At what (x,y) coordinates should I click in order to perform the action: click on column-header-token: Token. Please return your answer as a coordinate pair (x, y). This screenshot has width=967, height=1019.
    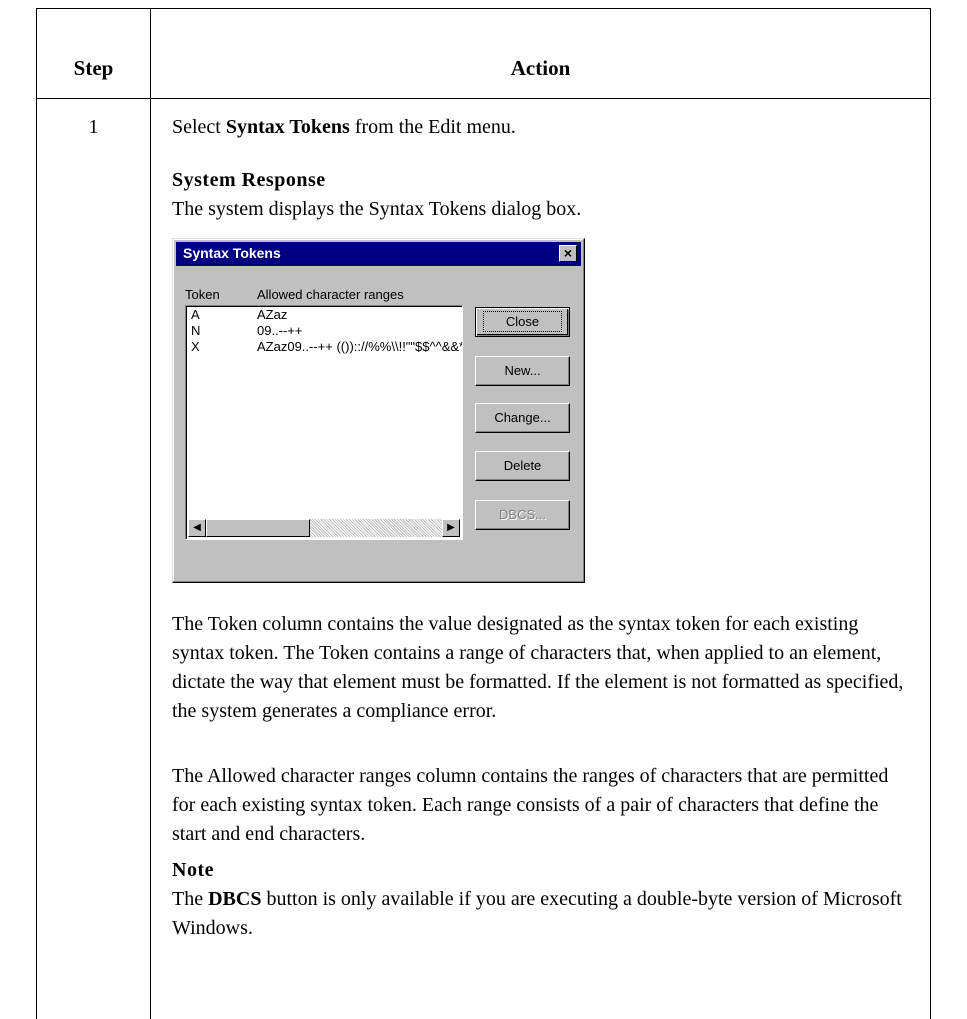
    Looking at the image, I should click on (202, 294).